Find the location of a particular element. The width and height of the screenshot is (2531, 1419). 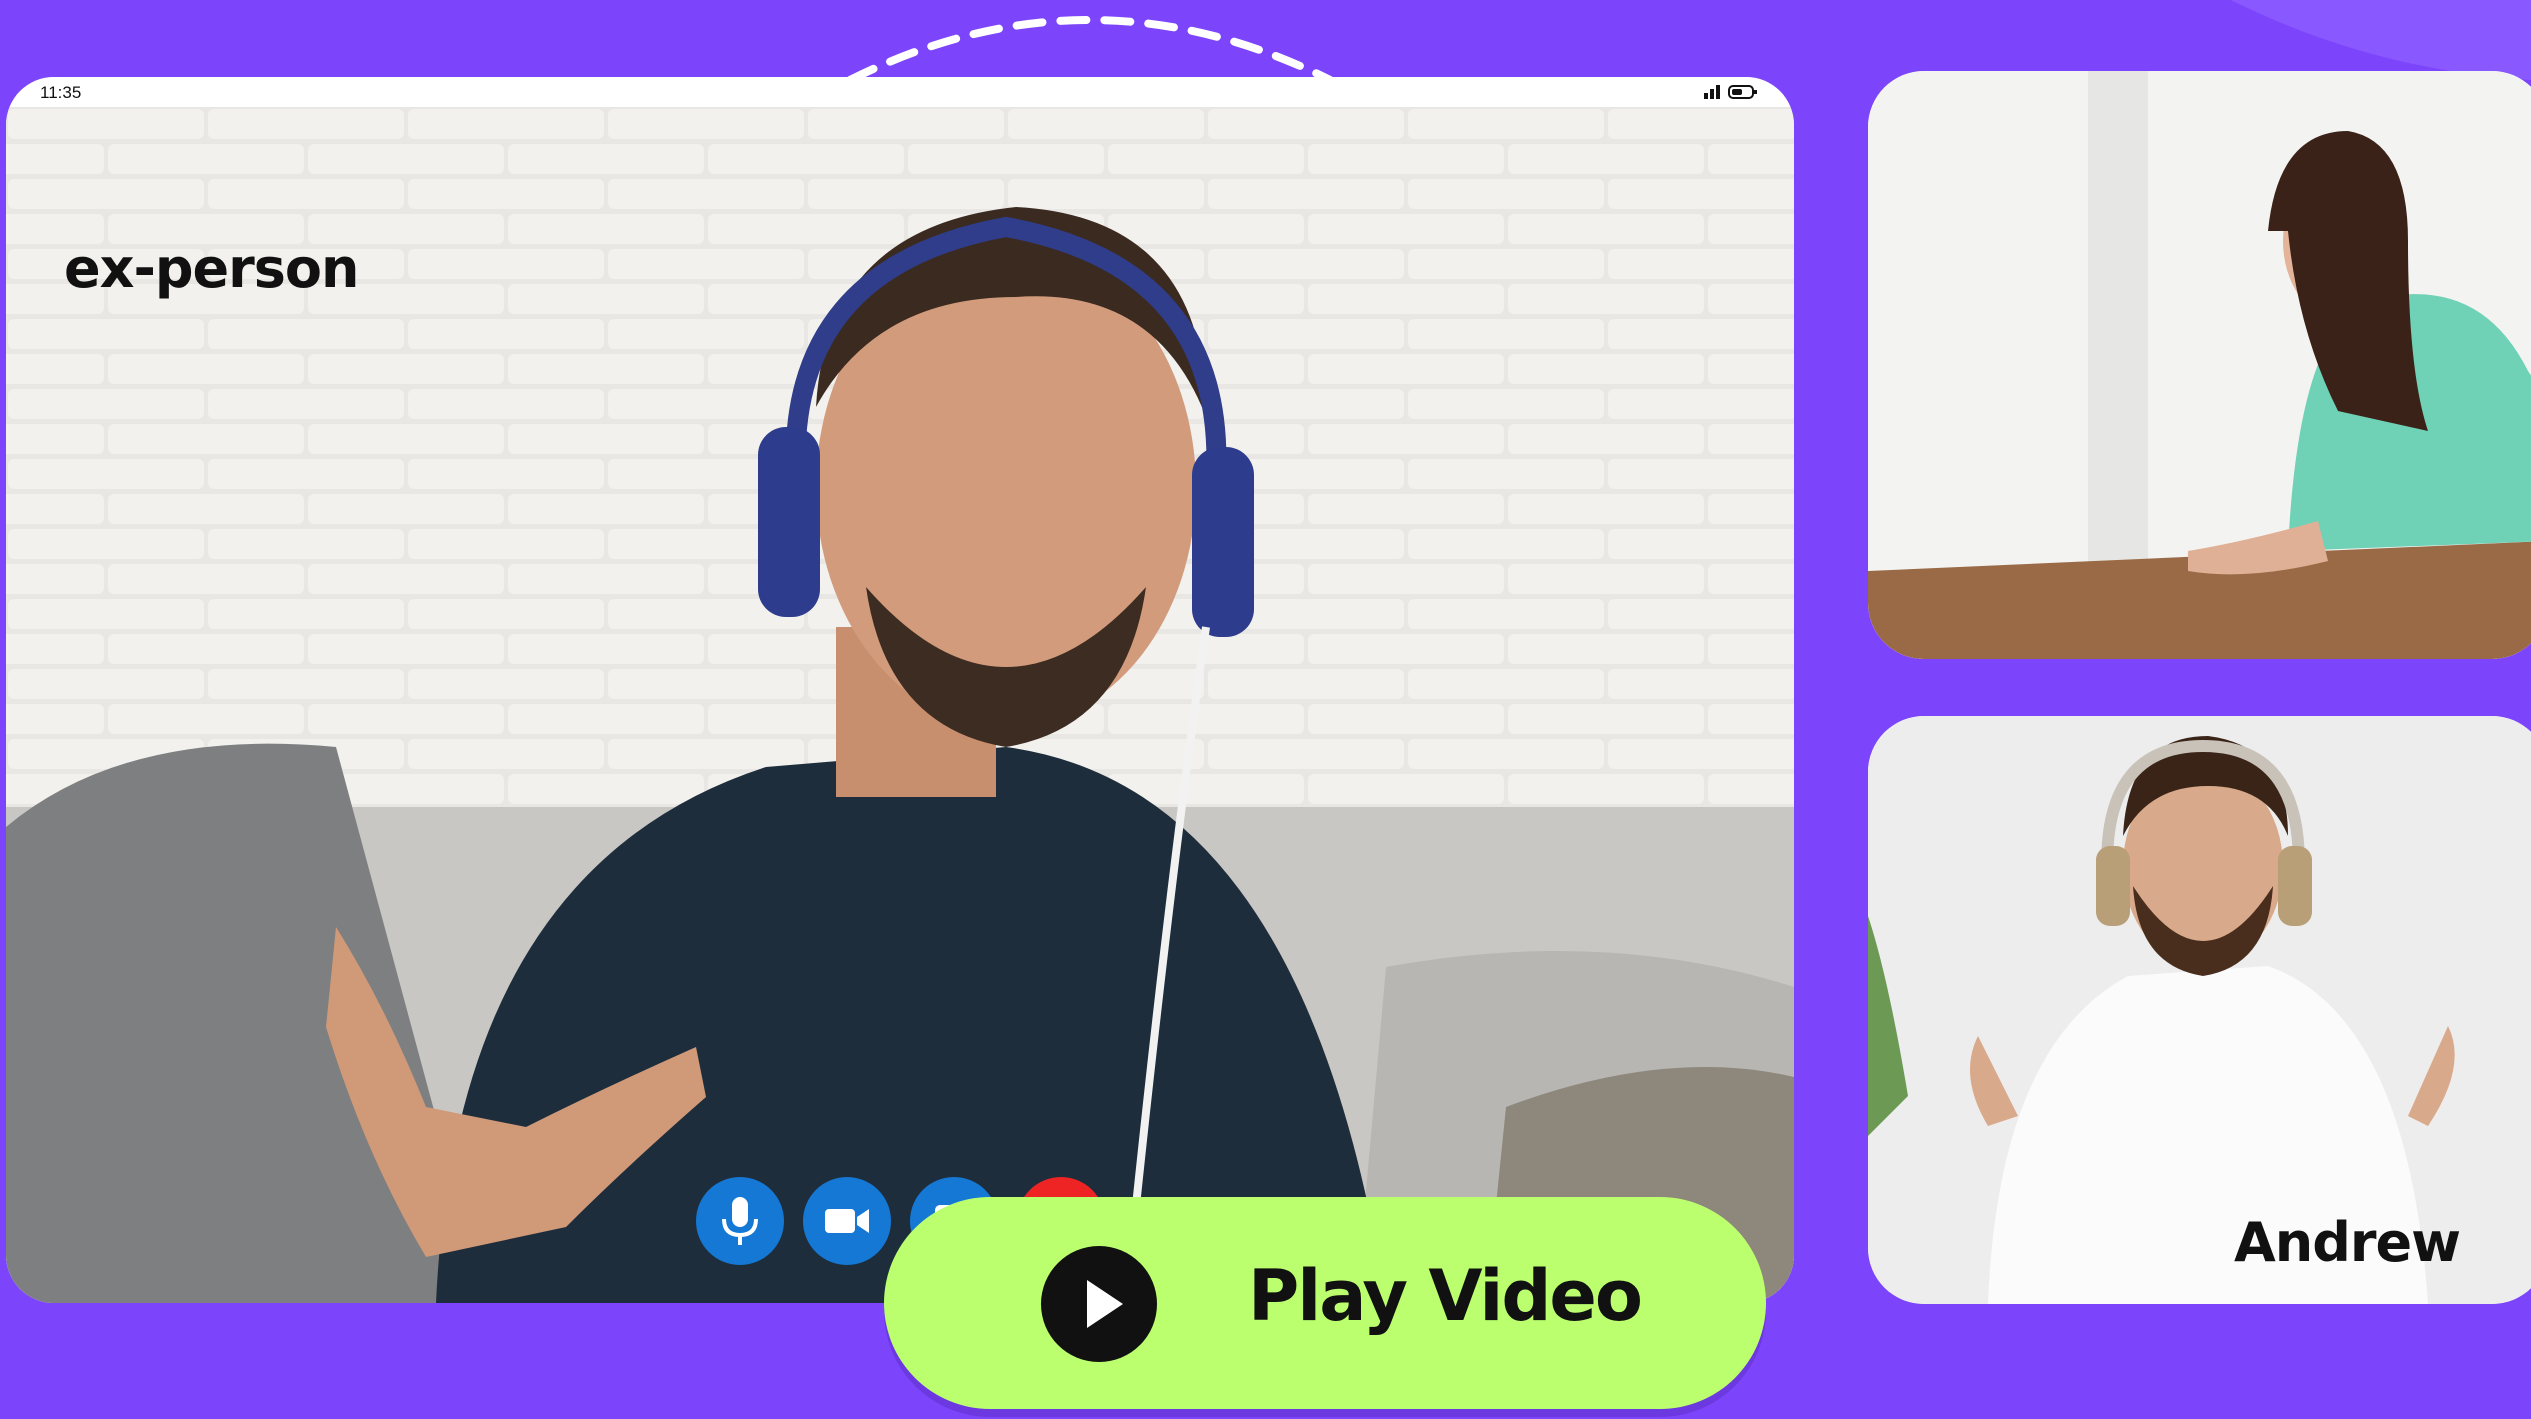

play-video-button: Play Video is located at coordinates (1325, 1303).